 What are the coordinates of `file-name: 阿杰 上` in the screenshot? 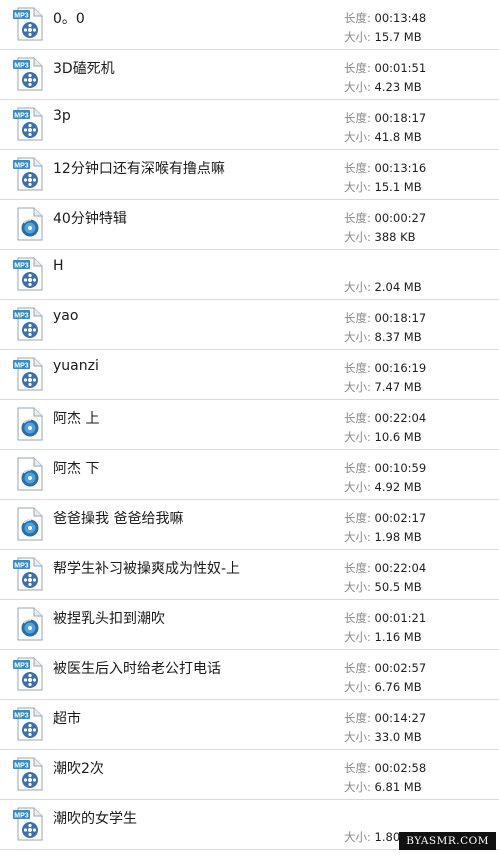 It's located at (76, 418).